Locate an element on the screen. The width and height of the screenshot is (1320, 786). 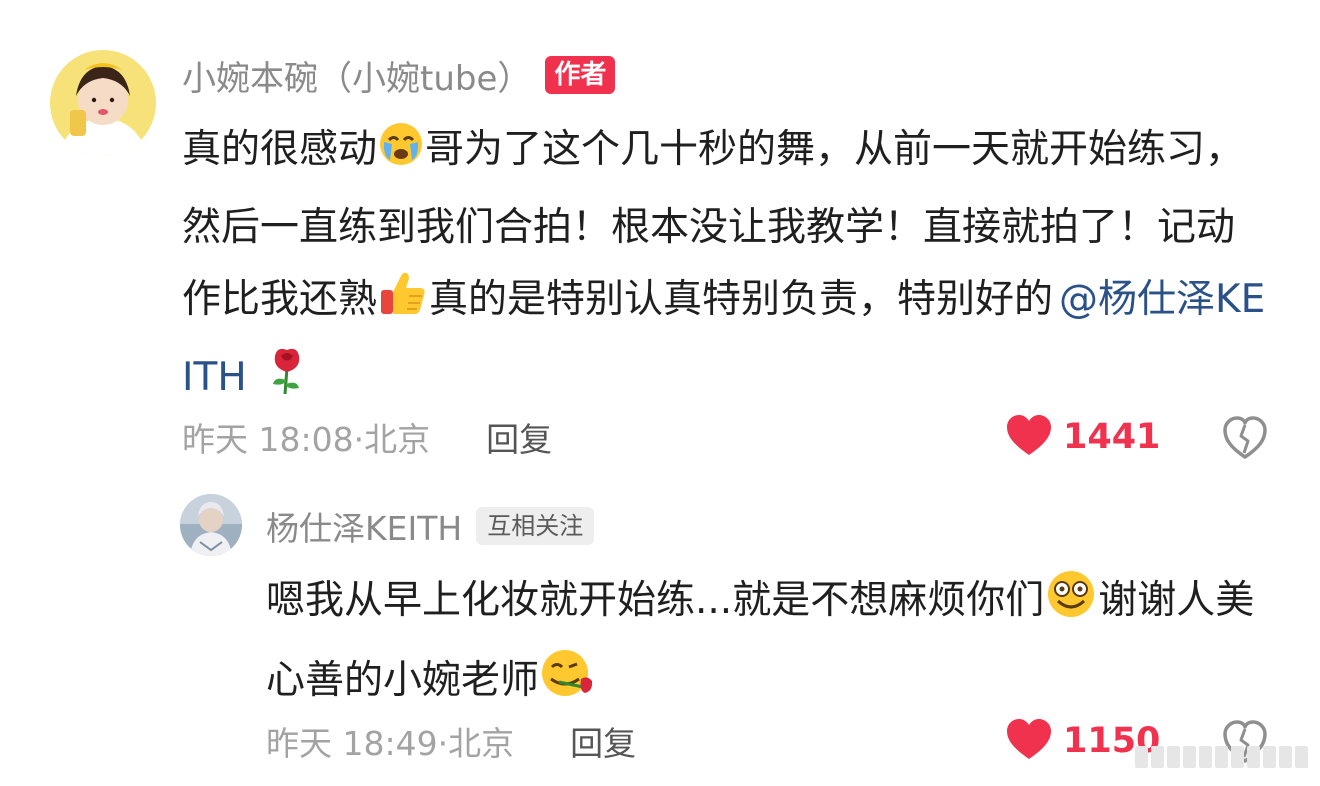
rose-in-mouth-icon is located at coordinates (568, 685).